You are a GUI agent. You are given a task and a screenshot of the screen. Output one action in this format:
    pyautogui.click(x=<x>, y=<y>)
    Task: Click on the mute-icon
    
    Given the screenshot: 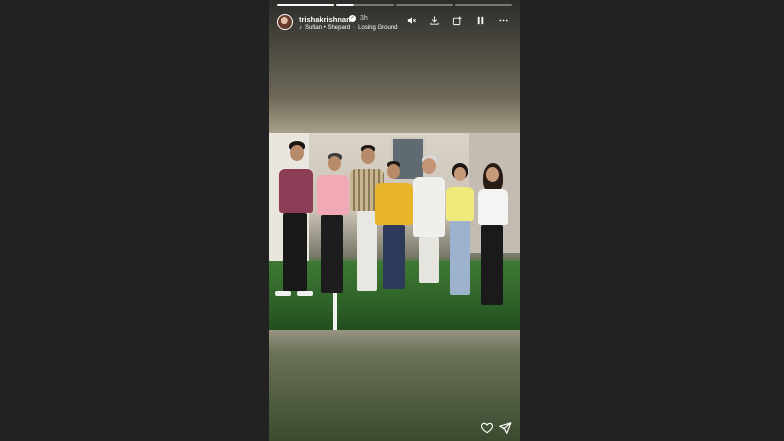 What is the action you would take?
    pyautogui.click(x=411, y=20)
    